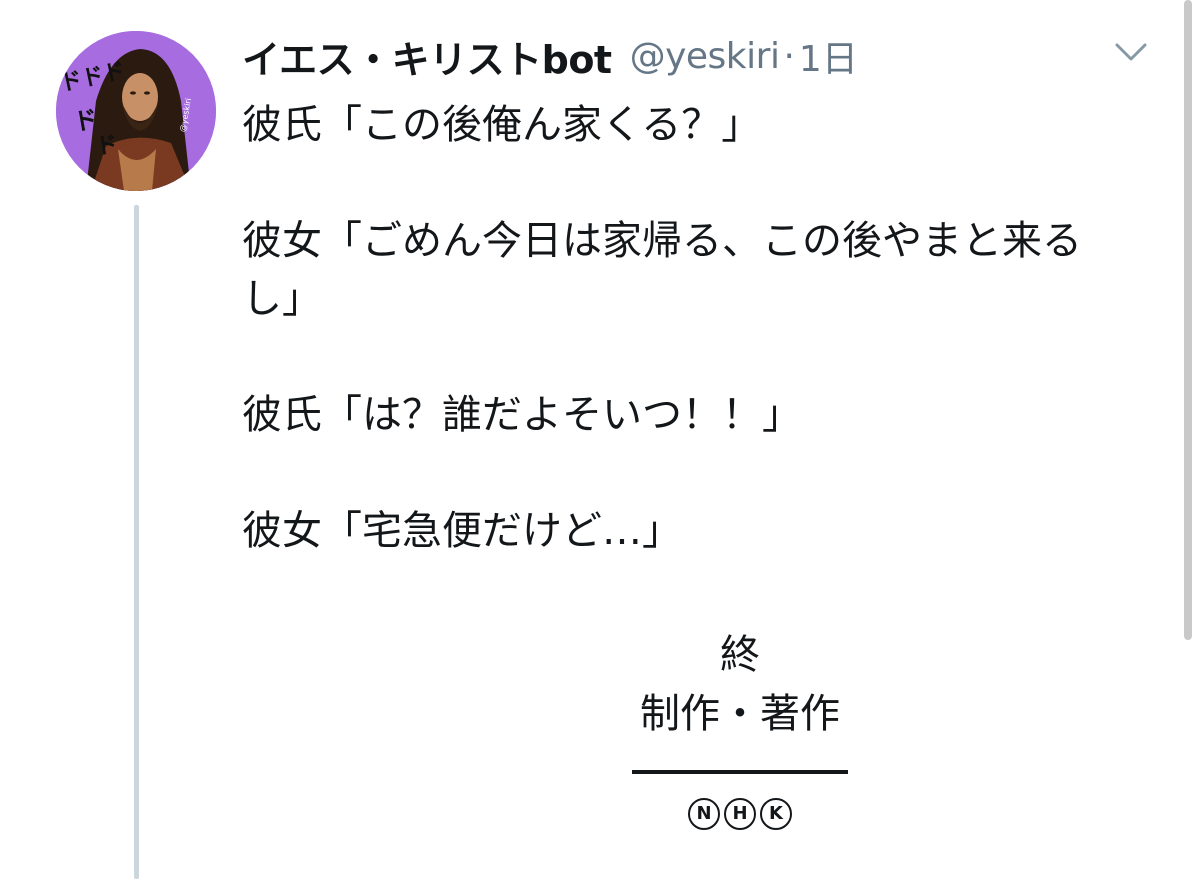 This screenshot has height=879, width=1200. Describe the element at coordinates (1188, 320) in the screenshot. I see `scrollbar` at that location.